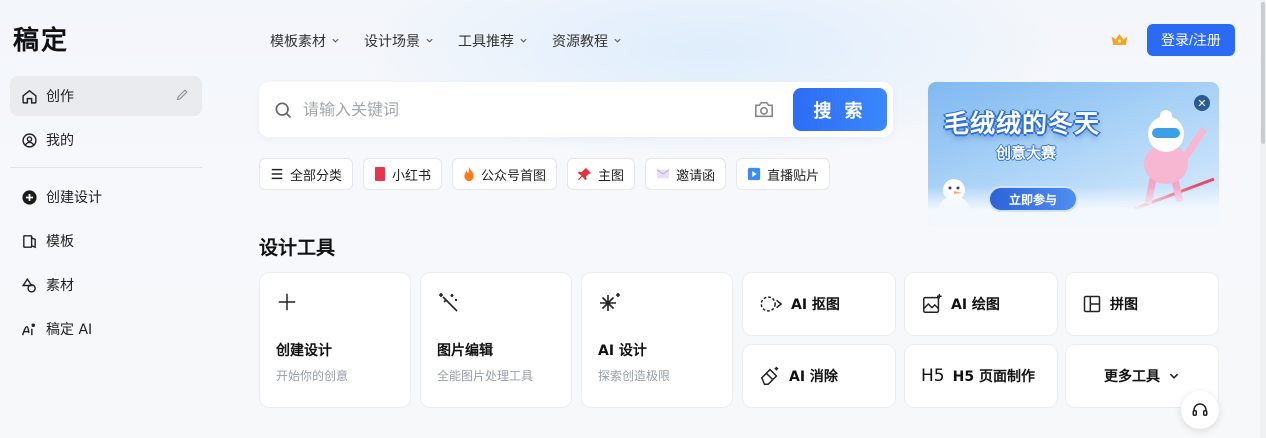 Image resolution: width=1266 pixels, height=438 pixels. Describe the element at coordinates (634, 376) in the screenshot. I see `tool-card-subtitle: 探索创造极限` at that location.